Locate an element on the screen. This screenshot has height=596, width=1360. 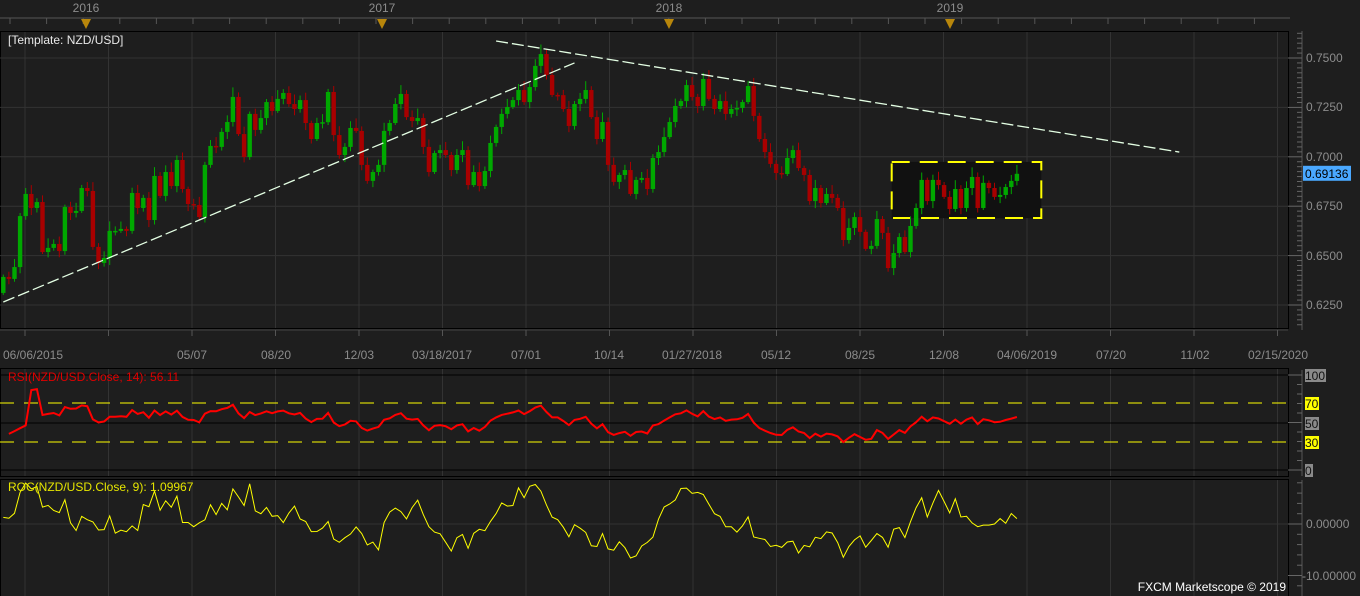
date-label: 03/18/2017 is located at coordinates (442, 355).